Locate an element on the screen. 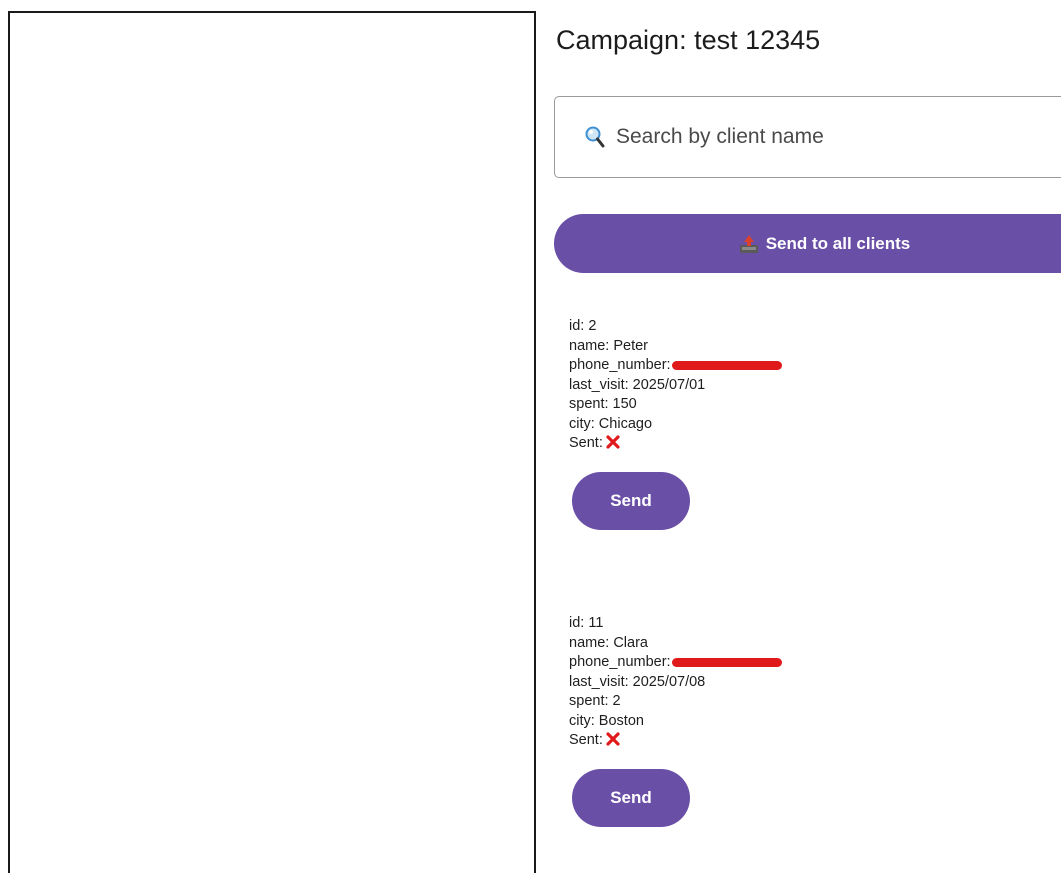  outbox-tray-icon is located at coordinates (749, 244).